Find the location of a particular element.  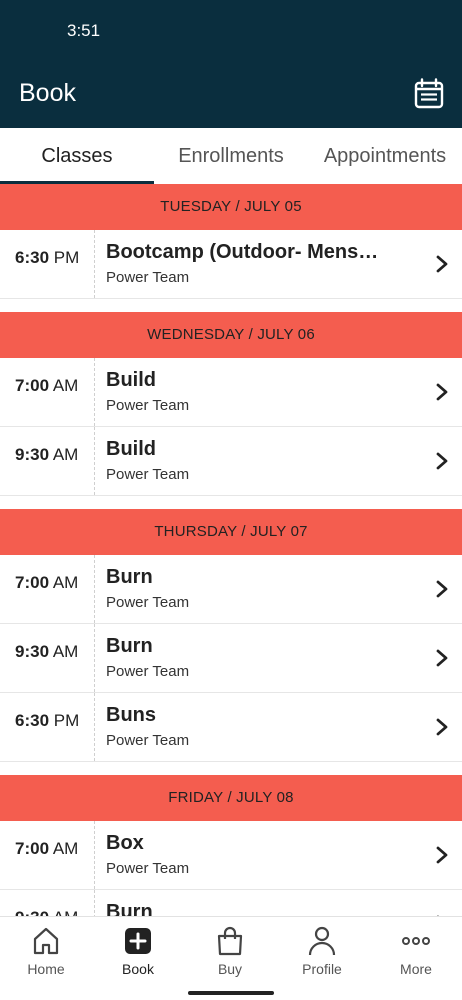

class-info: Box Power Team is located at coordinates (256, 854).